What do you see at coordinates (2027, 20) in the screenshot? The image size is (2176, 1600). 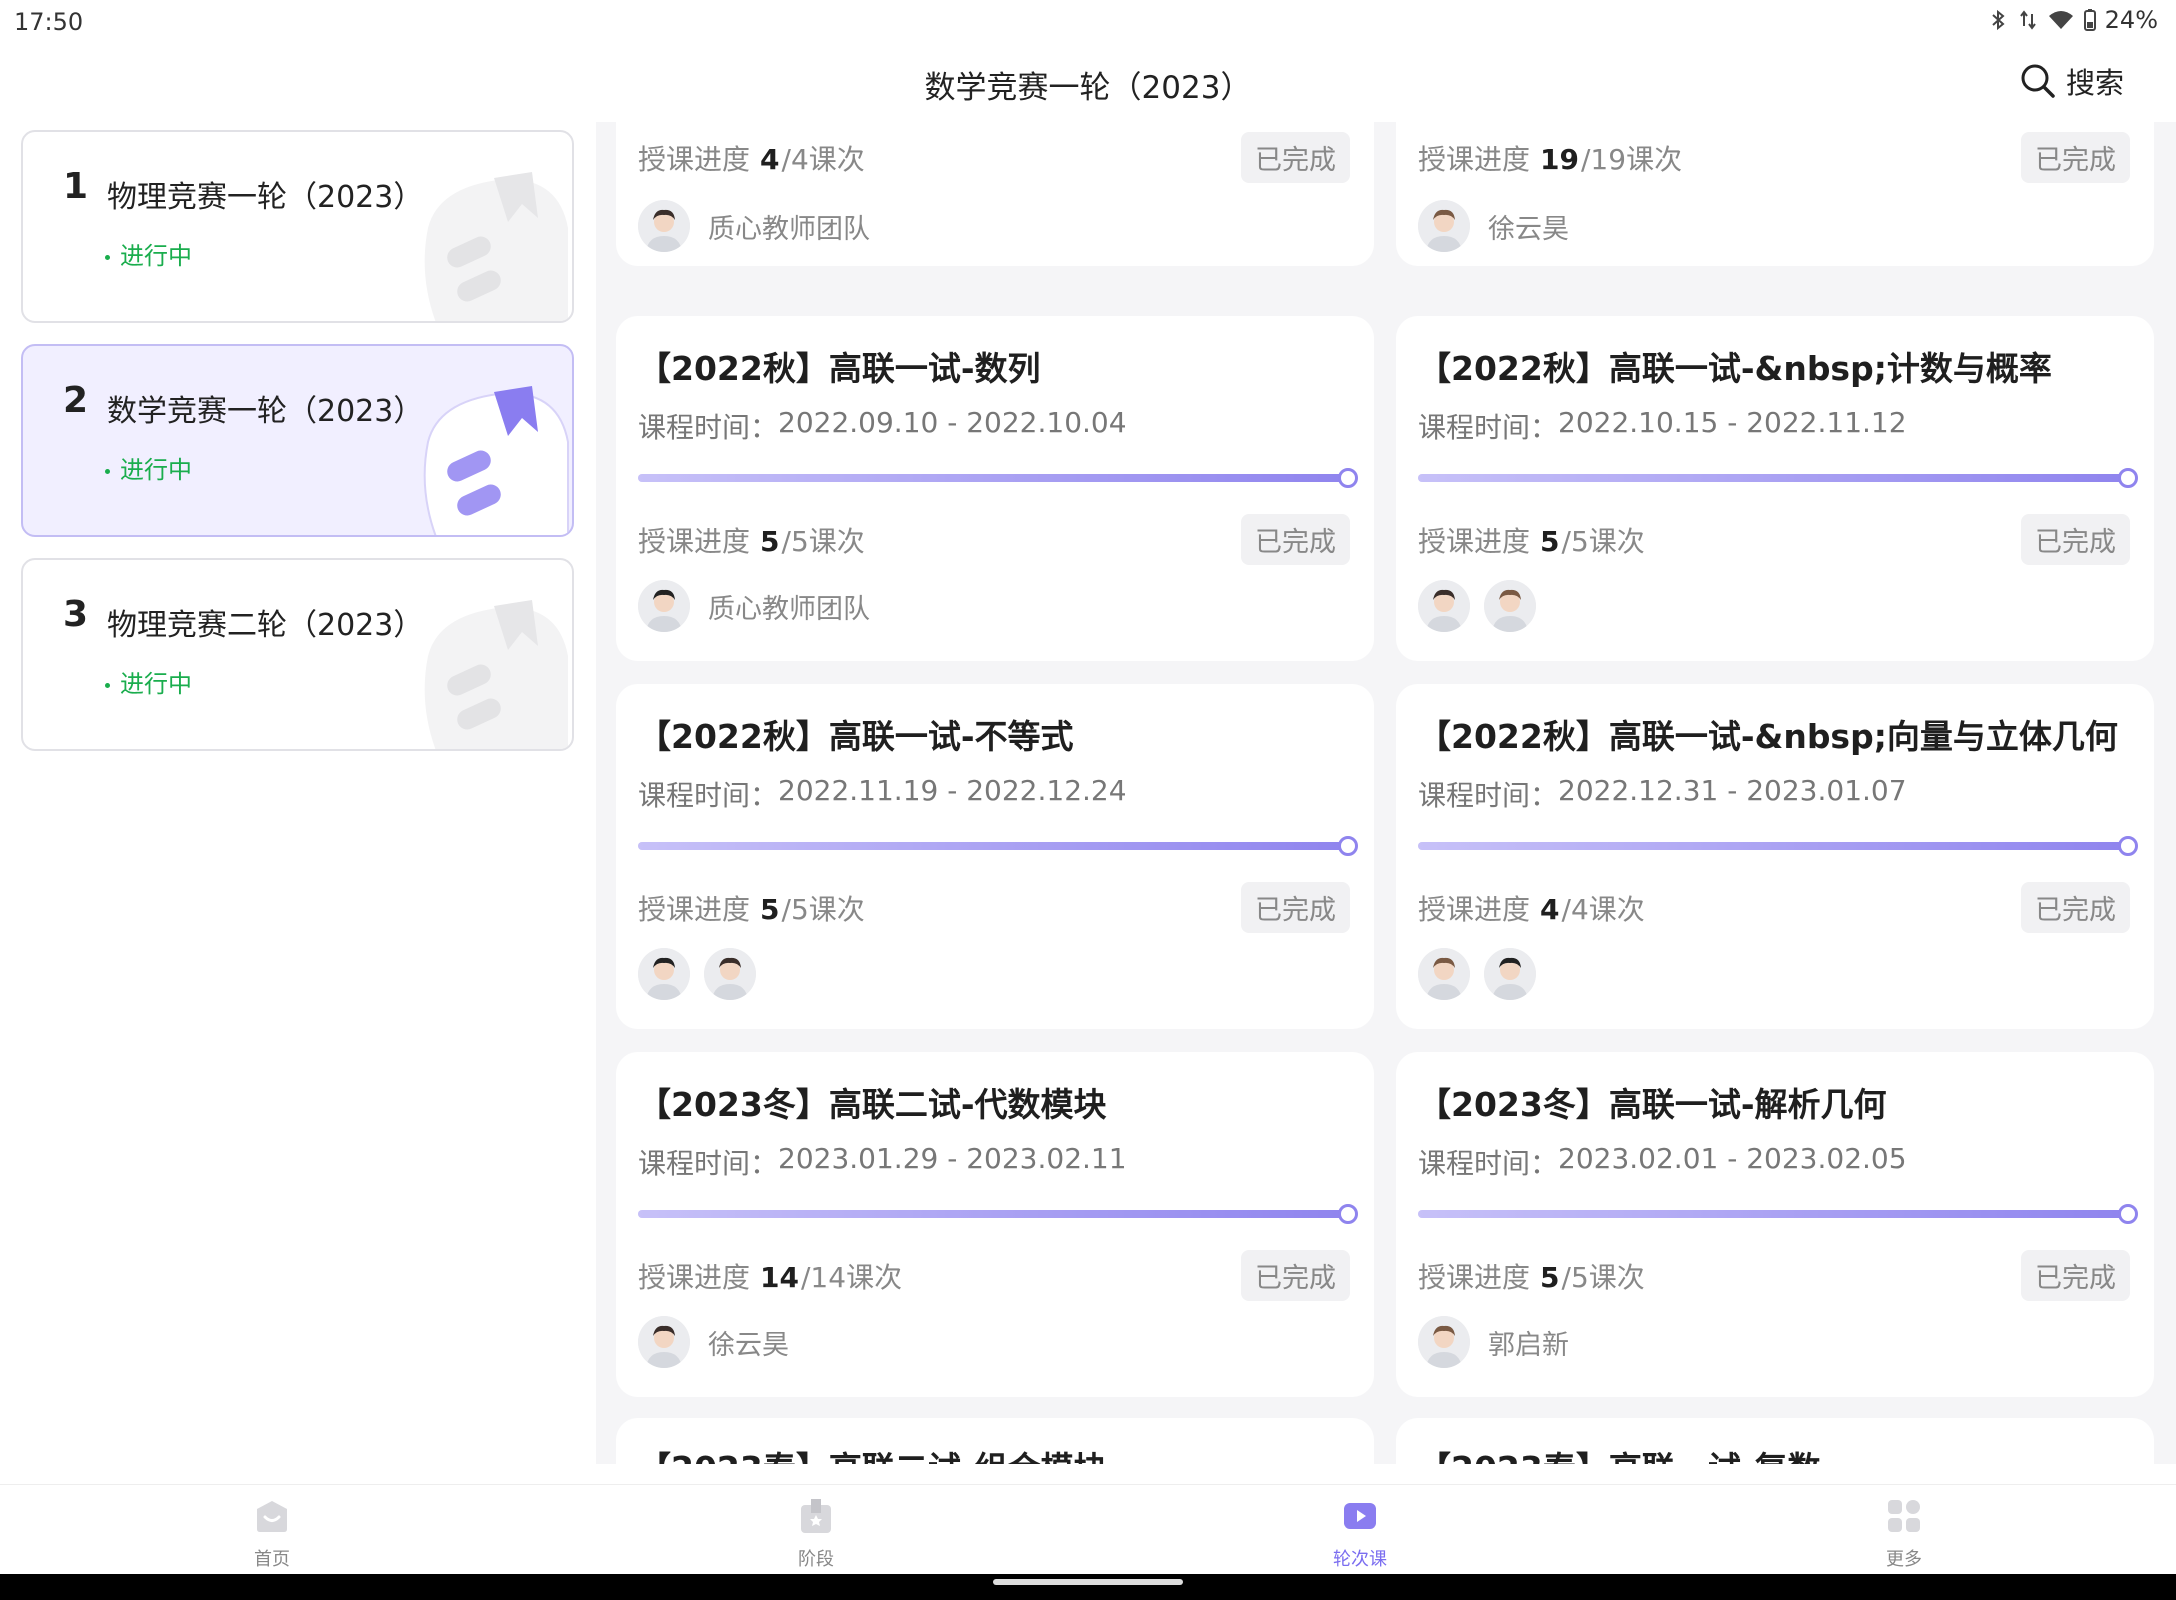 I see `data-transfer-icon` at bounding box center [2027, 20].